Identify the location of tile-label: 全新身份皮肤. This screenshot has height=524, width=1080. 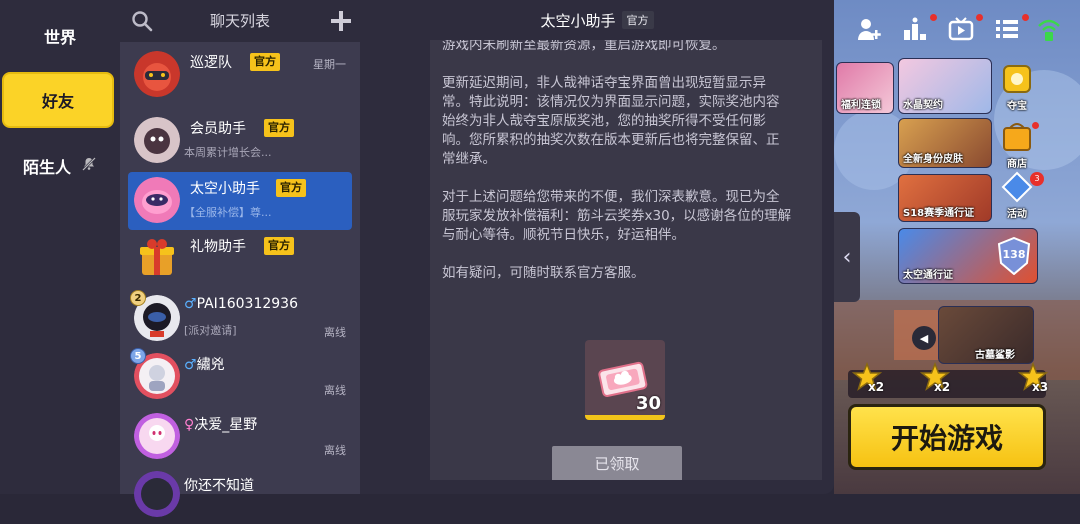
(933, 159).